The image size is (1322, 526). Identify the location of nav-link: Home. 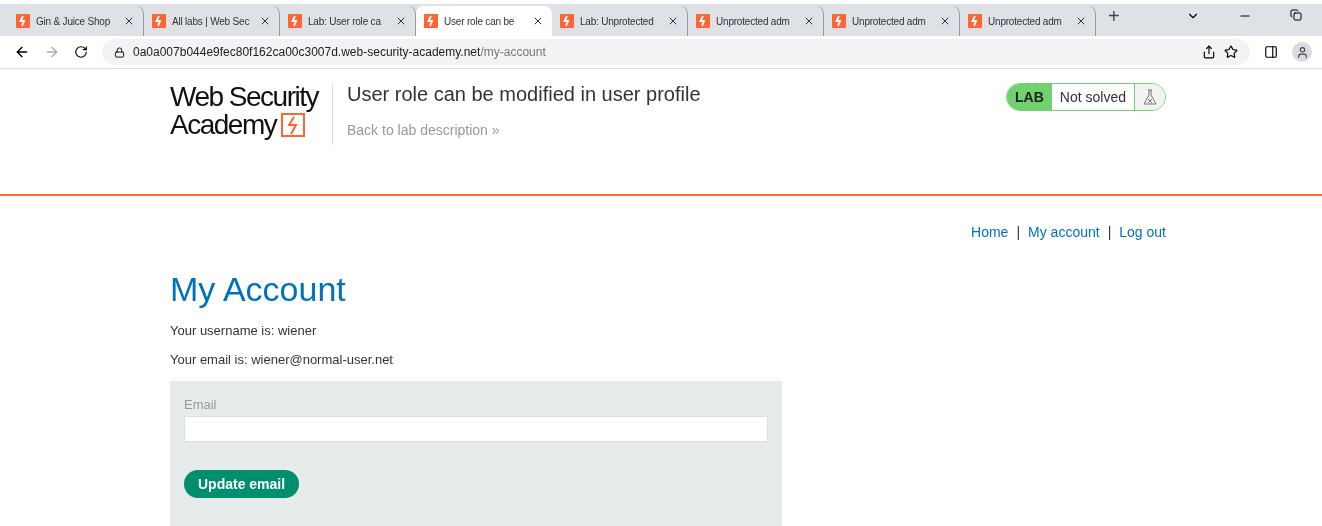
(990, 232).